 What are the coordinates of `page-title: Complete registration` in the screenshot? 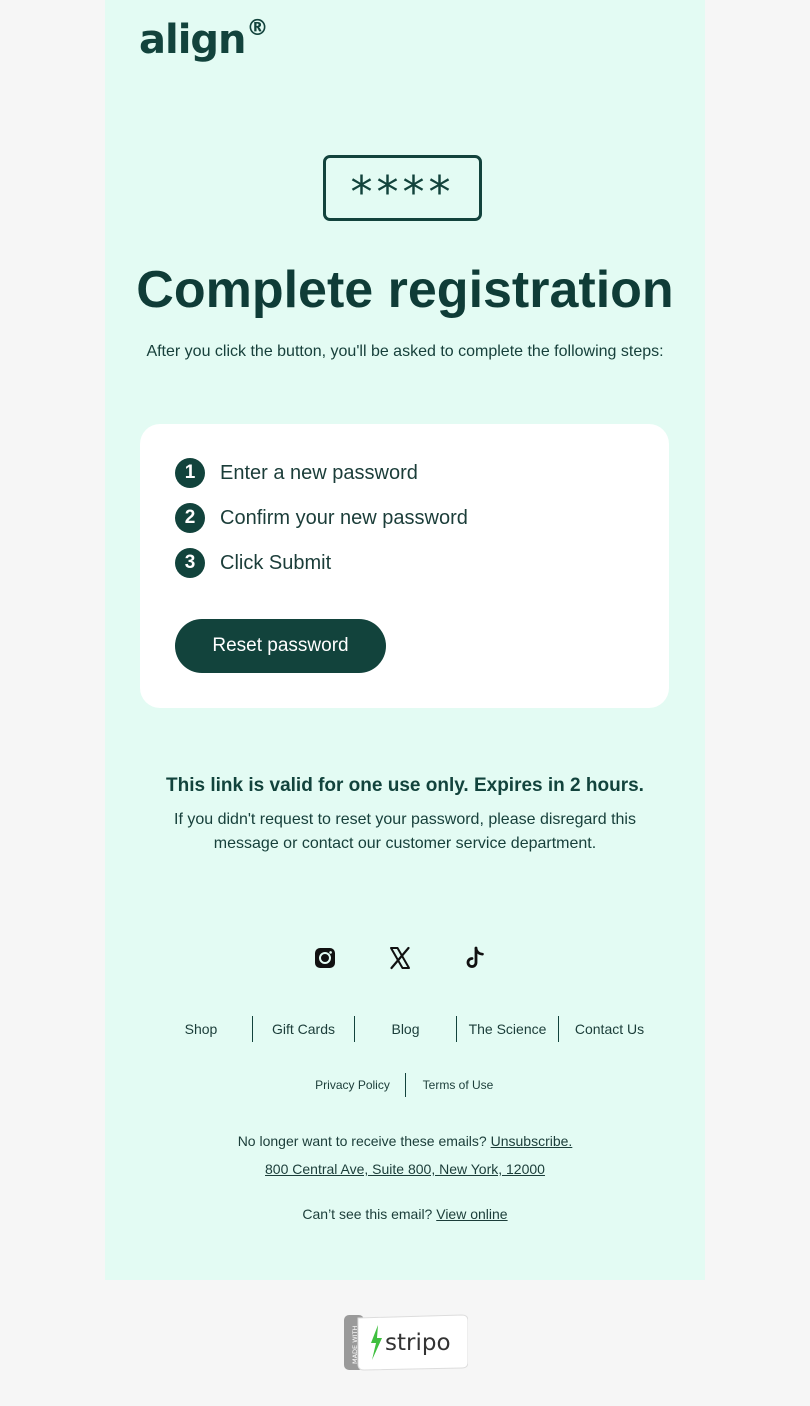 It's located at (405, 290).